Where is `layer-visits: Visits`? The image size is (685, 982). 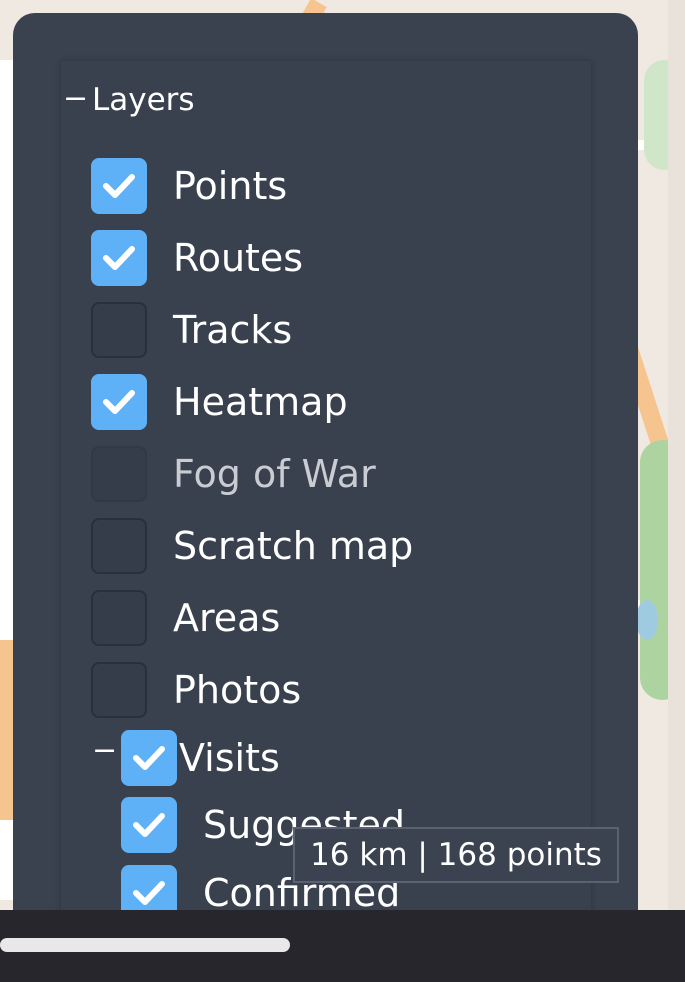
layer-visits: Visits is located at coordinates (200, 758).